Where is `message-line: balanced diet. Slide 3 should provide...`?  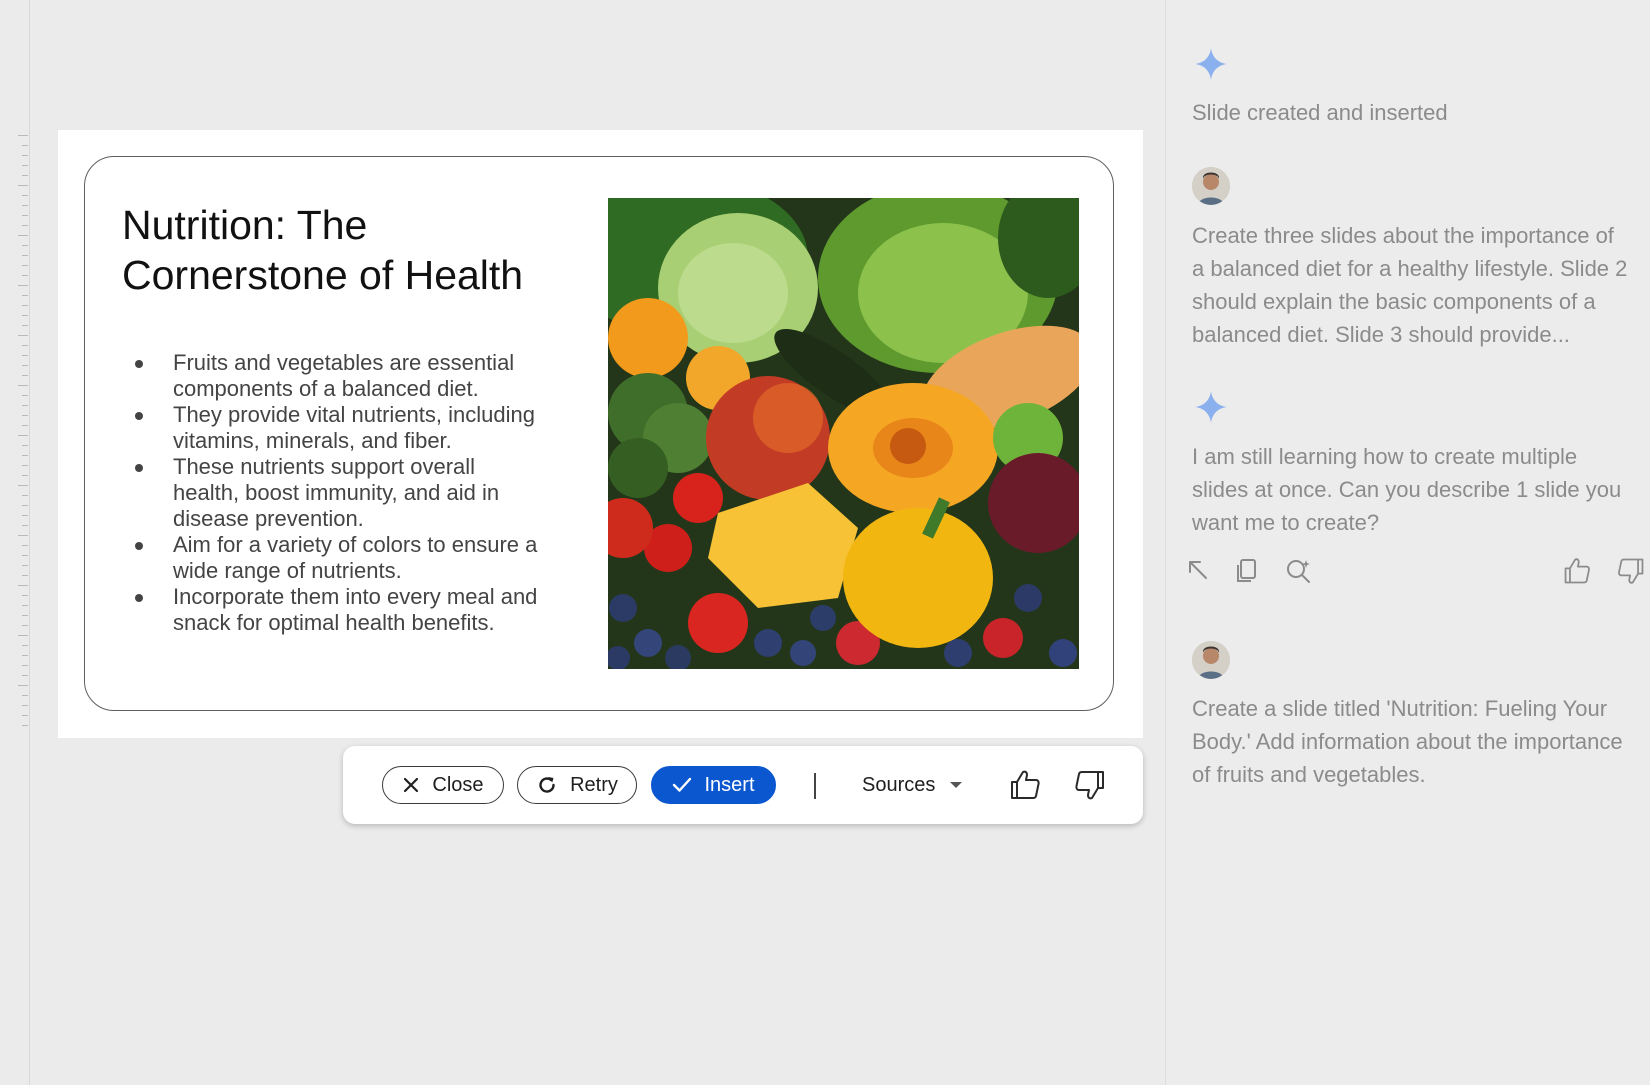
message-line: balanced diet. Slide 3 should provide... is located at coordinates (1381, 334).